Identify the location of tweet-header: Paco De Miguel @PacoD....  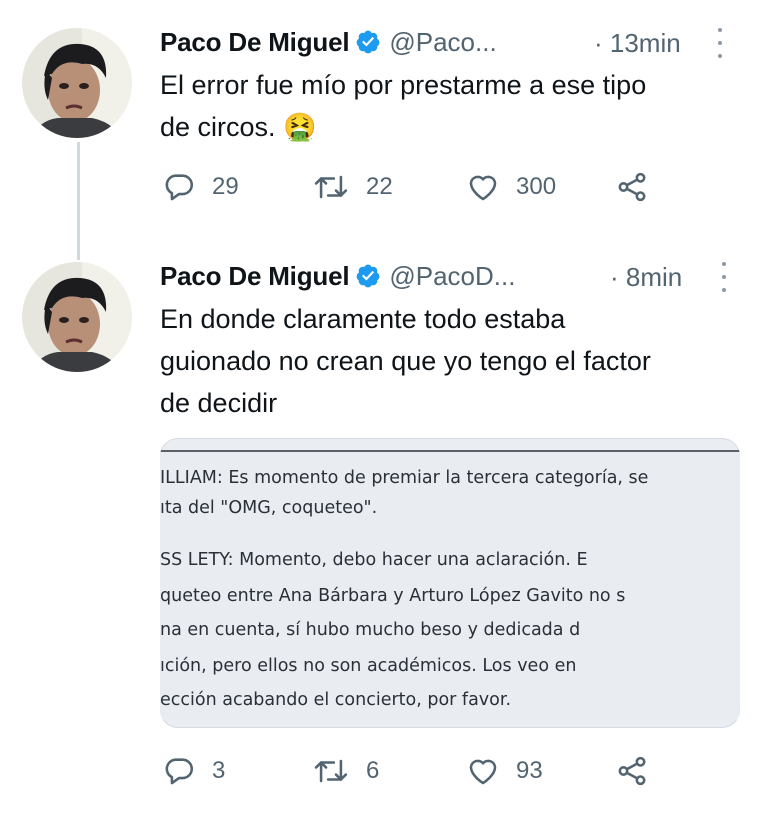
(337, 276).